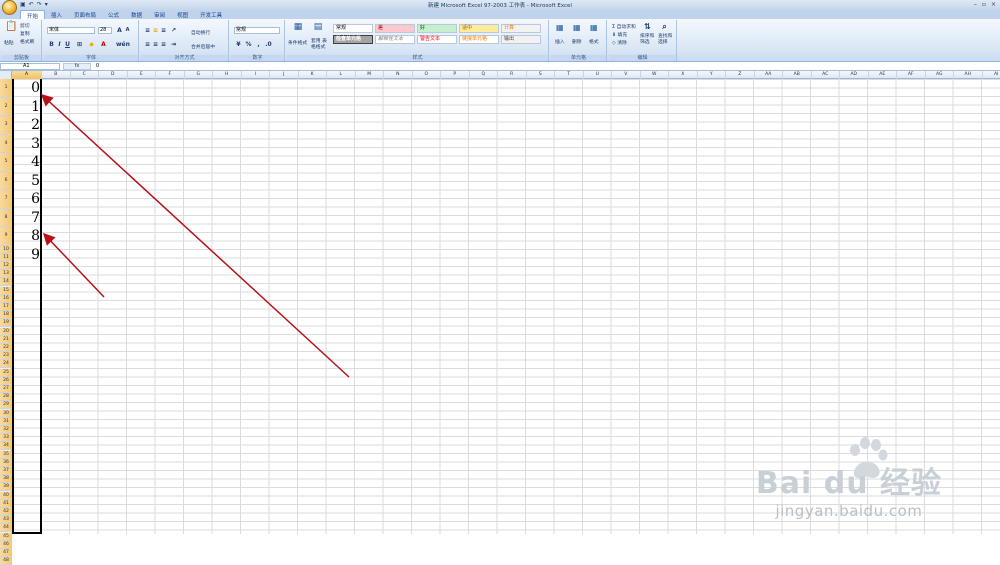  What do you see at coordinates (6, 389) in the screenshot?
I see `row-header-27: 27` at bounding box center [6, 389].